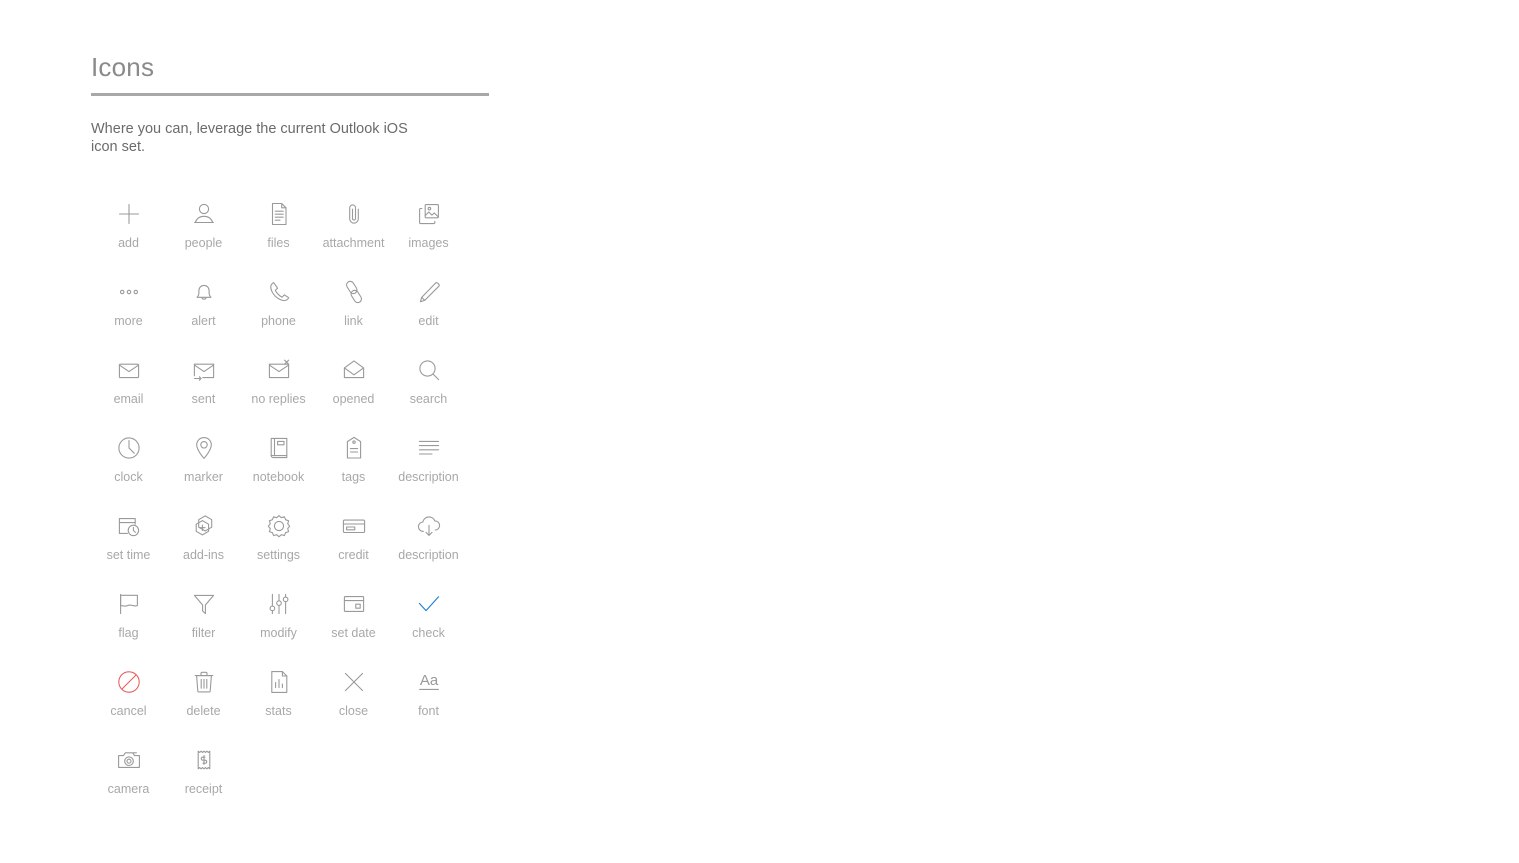 Image resolution: width=1519 pixels, height=863 pixels. What do you see at coordinates (354, 604) in the screenshot?
I see `set-date-icon` at bounding box center [354, 604].